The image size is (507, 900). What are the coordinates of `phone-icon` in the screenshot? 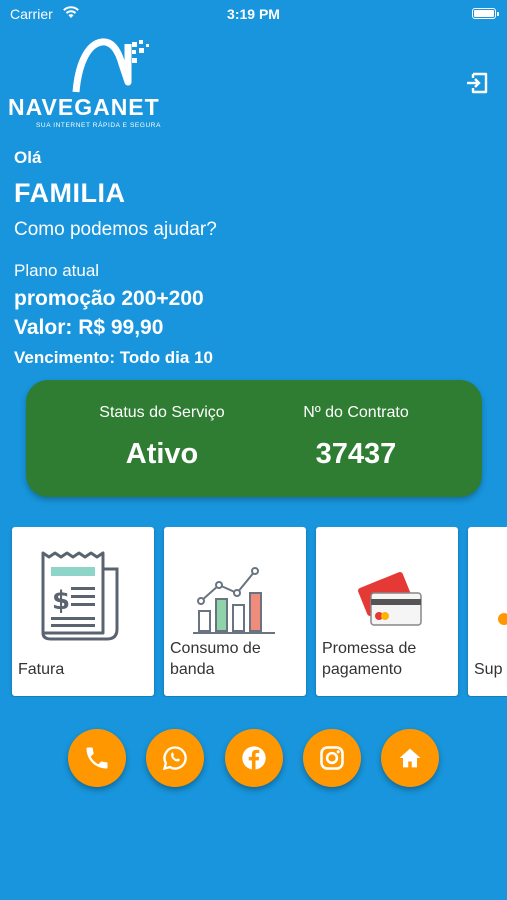 It's located at (97, 758).